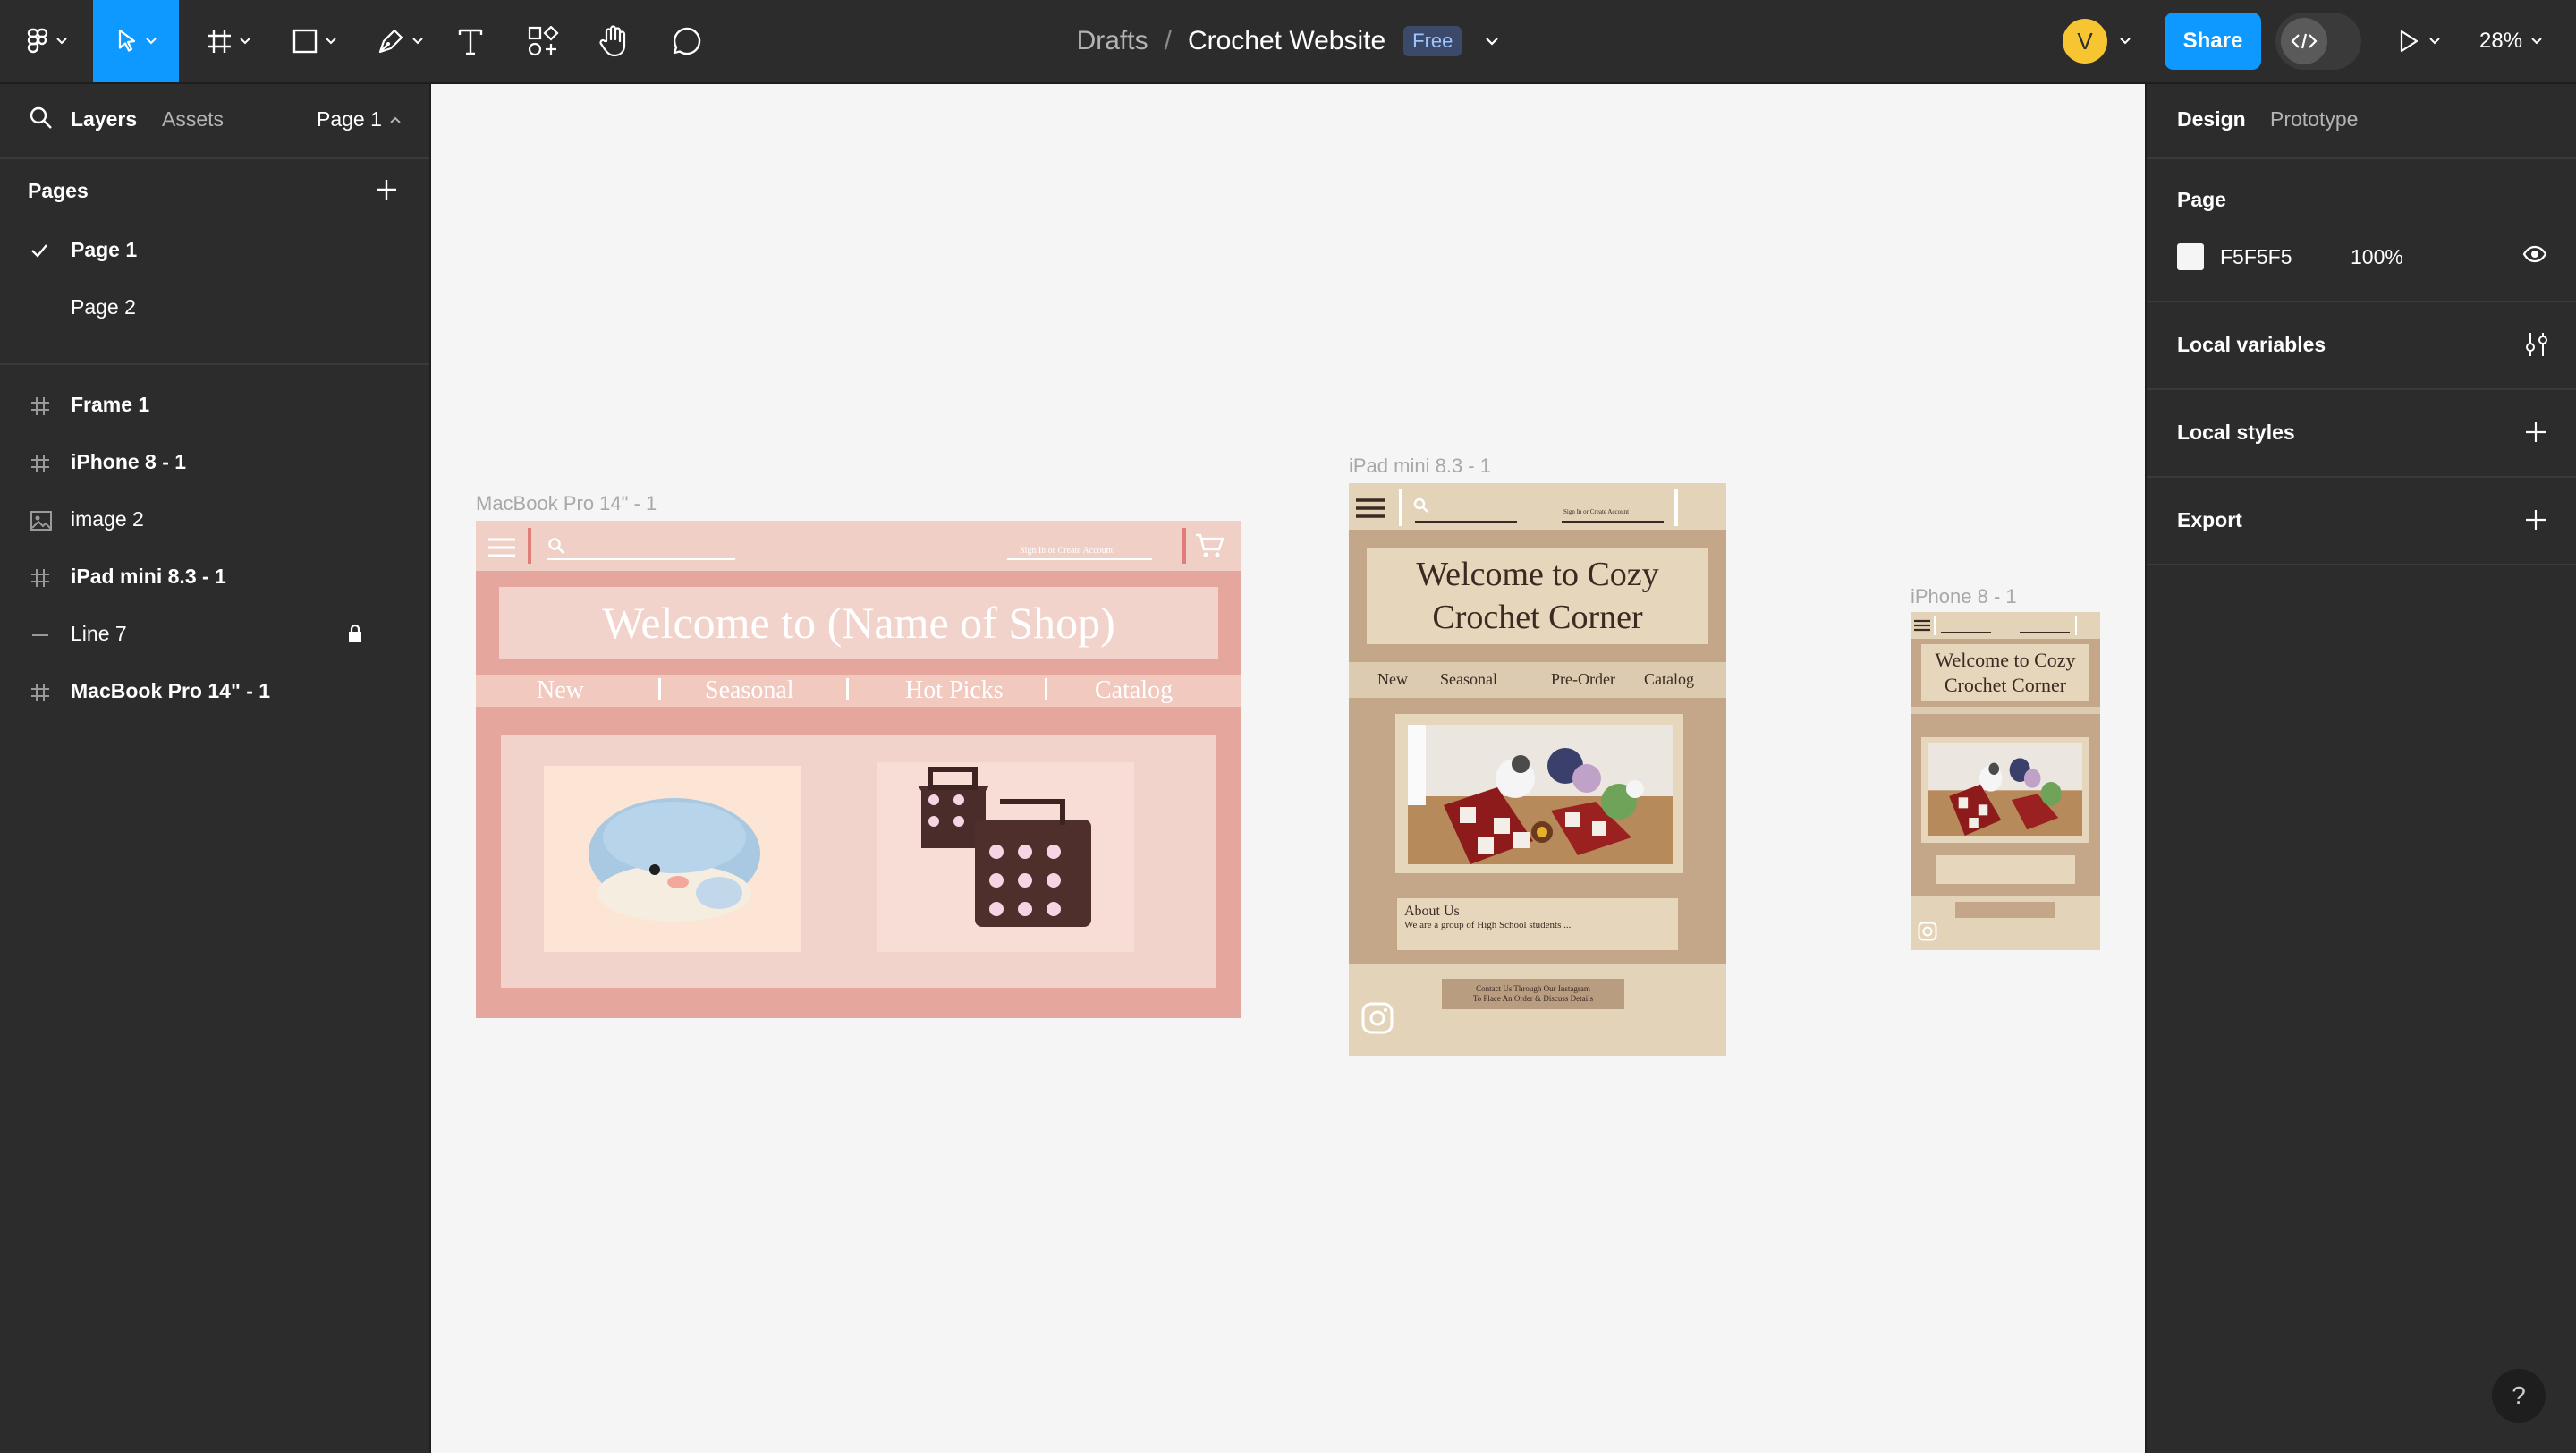 This screenshot has height=1453, width=2576. Describe the element at coordinates (2536, 346) in the screenshot. I see `variables-settings-icon` at that location.